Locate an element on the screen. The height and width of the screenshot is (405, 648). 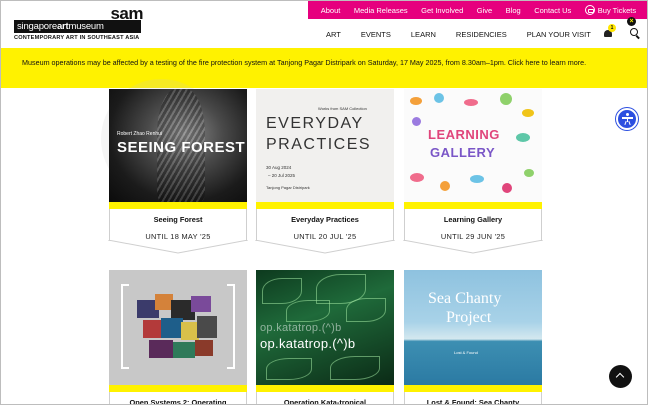
exhibition-card-open-systems: Open Systems 2: Operating is located at coordinates (178, 337).